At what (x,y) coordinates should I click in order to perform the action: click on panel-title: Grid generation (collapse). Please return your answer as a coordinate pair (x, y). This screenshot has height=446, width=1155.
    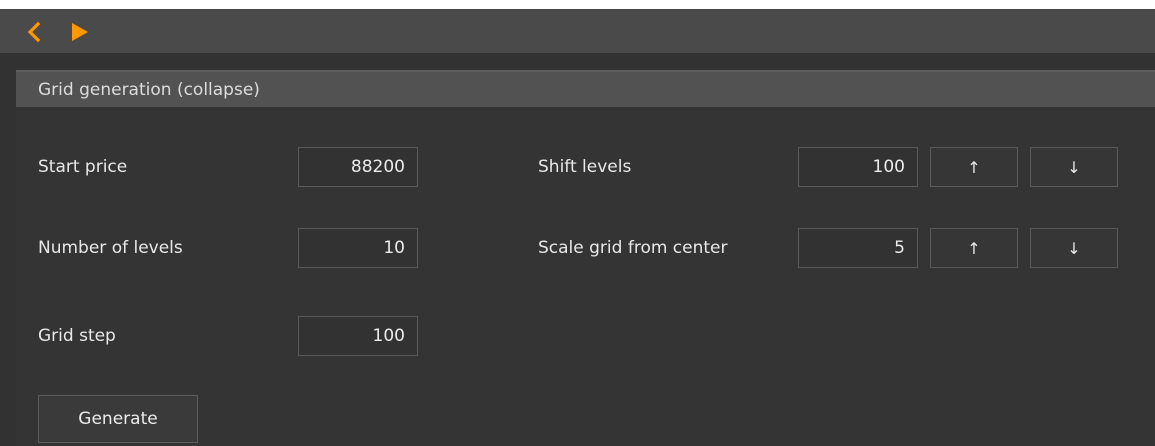
    Looking at the image, I should click on (149, 90).